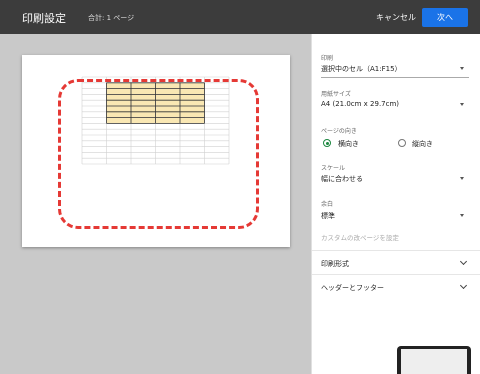 The width and height of the screenshot is (480, 374). I want to click on print-range-select: 選択中のセル（A1:F15）, so click(361, 69).